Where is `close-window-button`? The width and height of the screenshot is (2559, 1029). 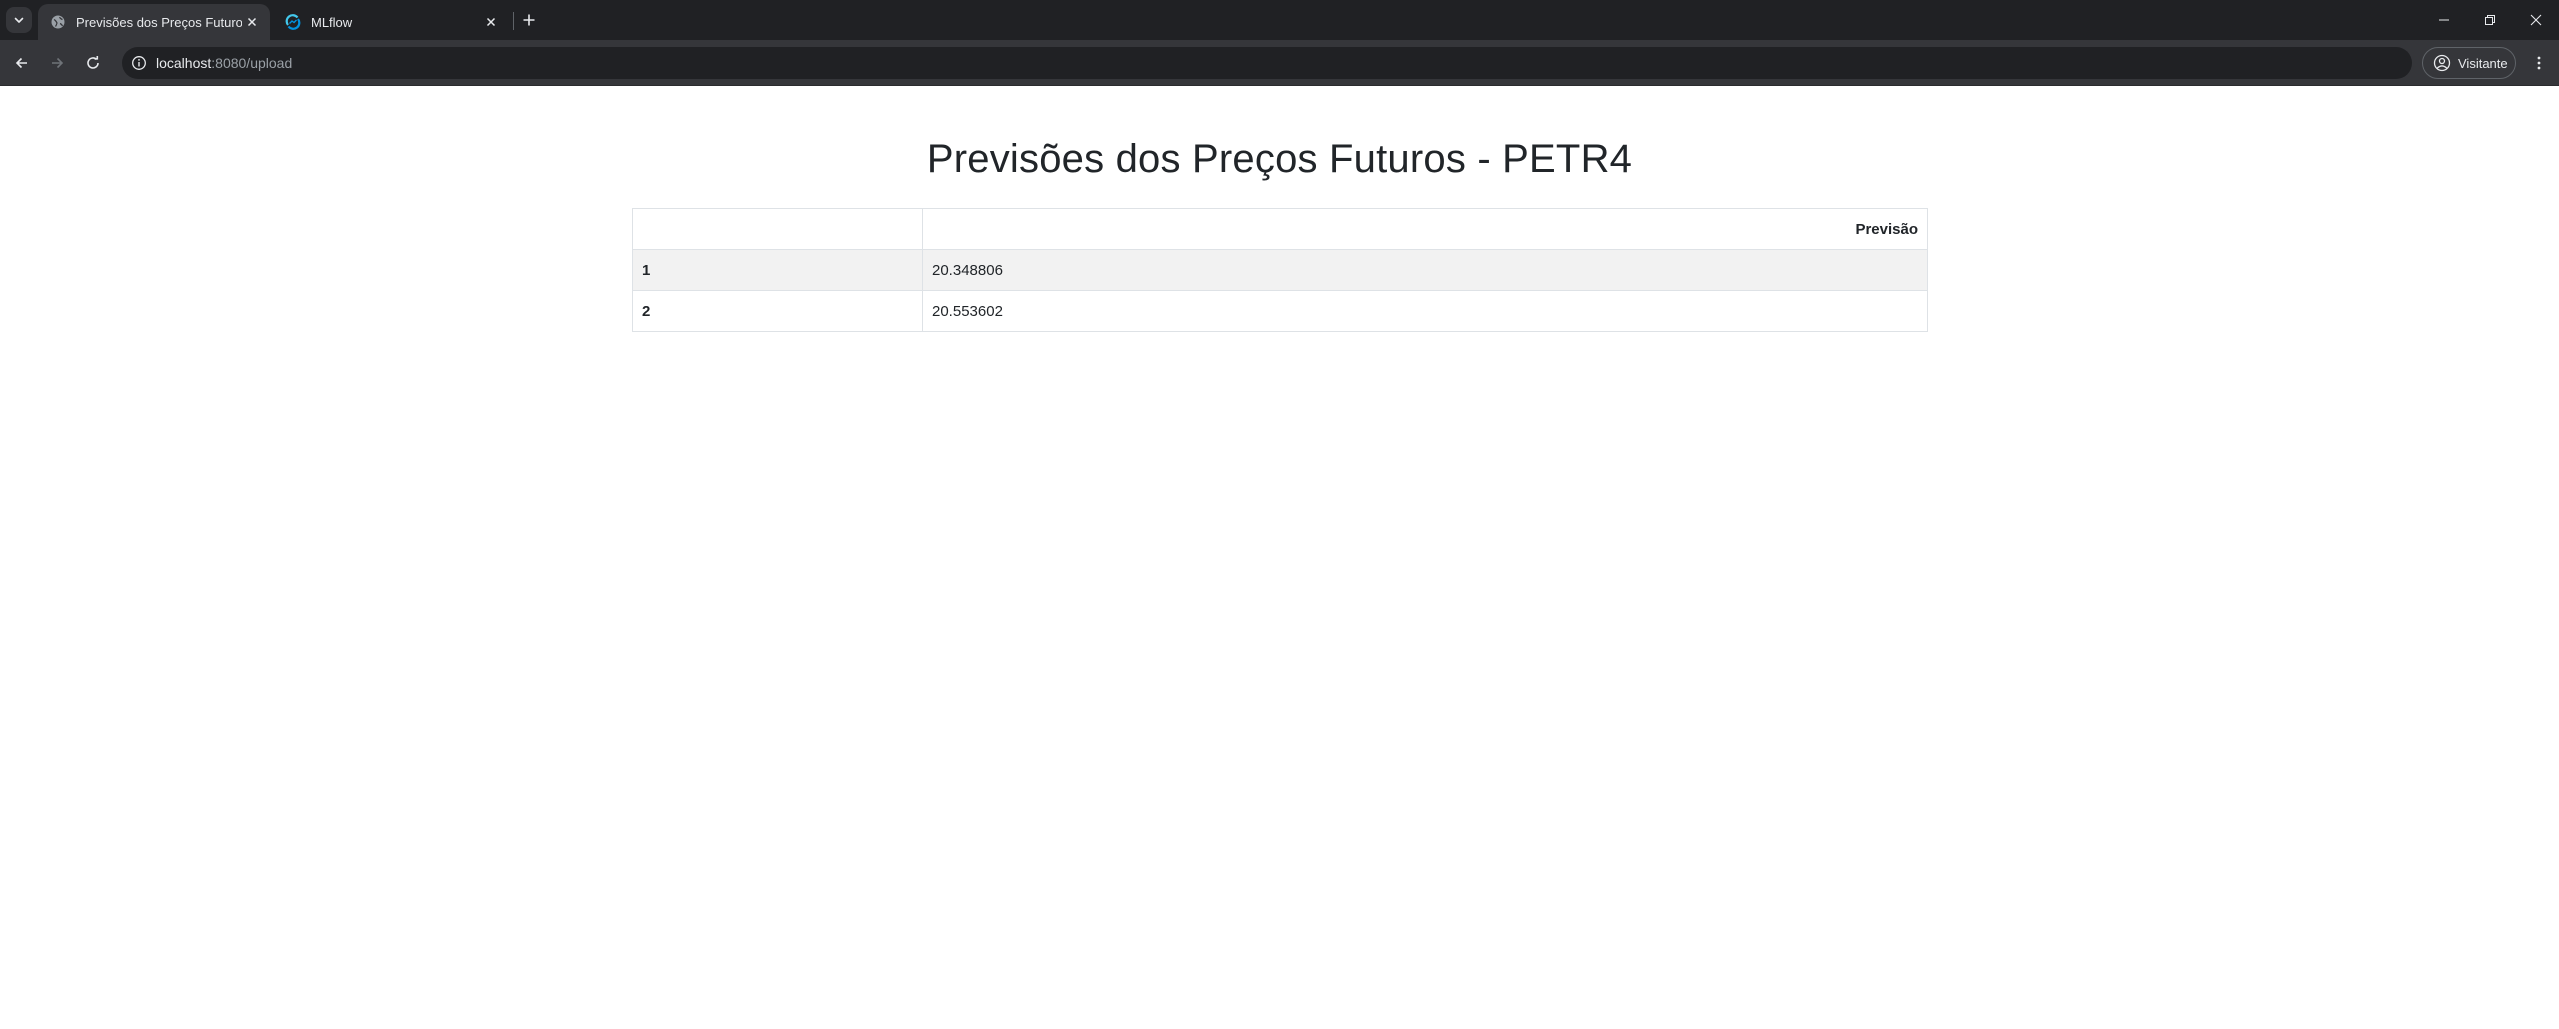 close-window-button is located at coordinates (2536, 20).